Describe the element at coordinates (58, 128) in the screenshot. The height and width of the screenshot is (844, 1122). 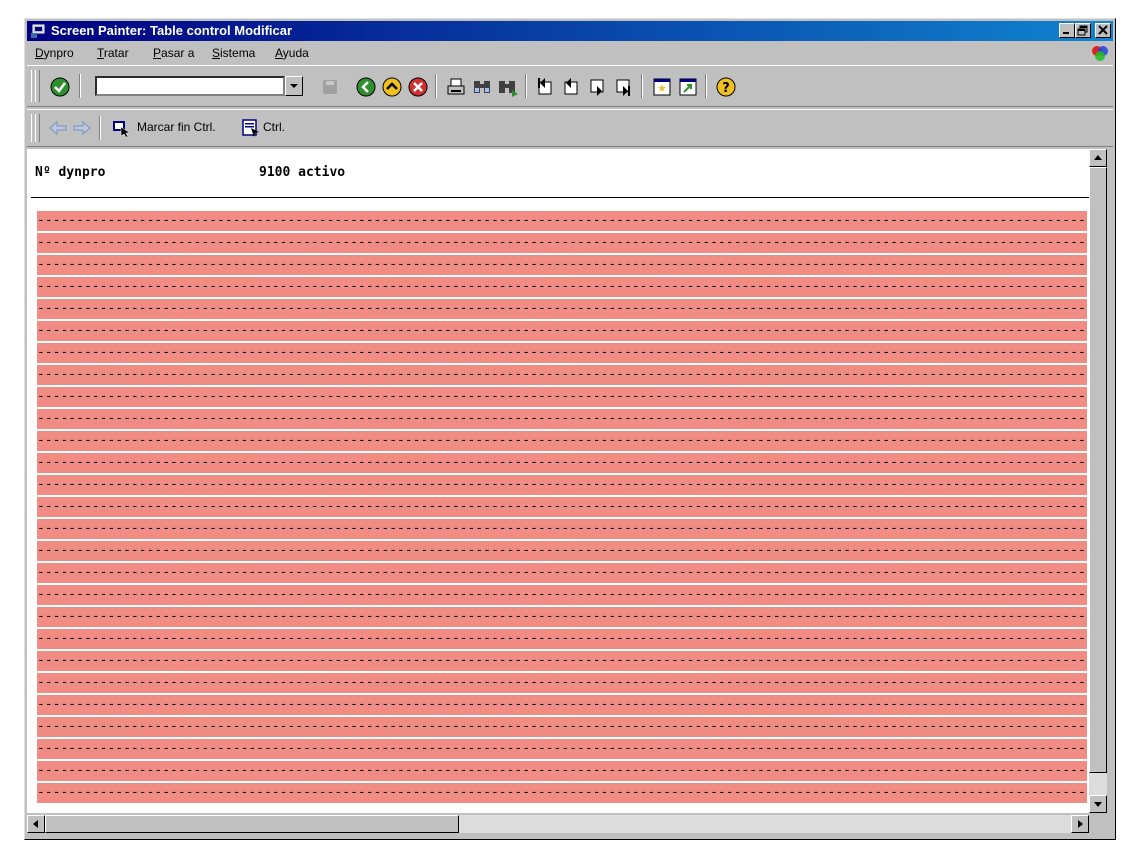
I see `arrow-left-icon` at that location.